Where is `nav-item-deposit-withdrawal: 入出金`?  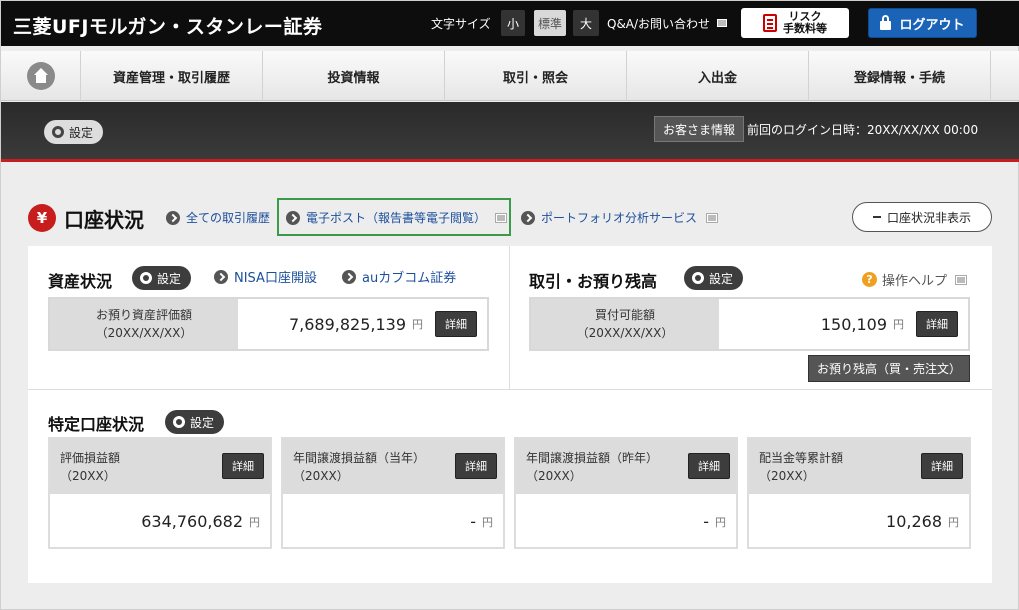
nav-item-deposit-withdrawal: 入出金 is located at coordinates (718, 76).